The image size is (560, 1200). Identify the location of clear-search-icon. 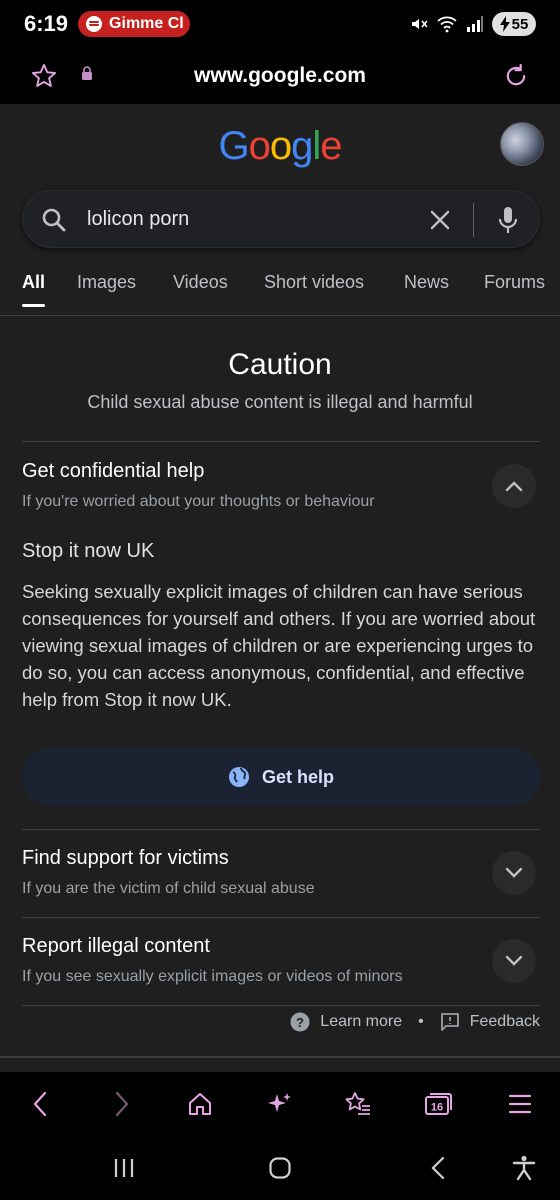
(440, 220).